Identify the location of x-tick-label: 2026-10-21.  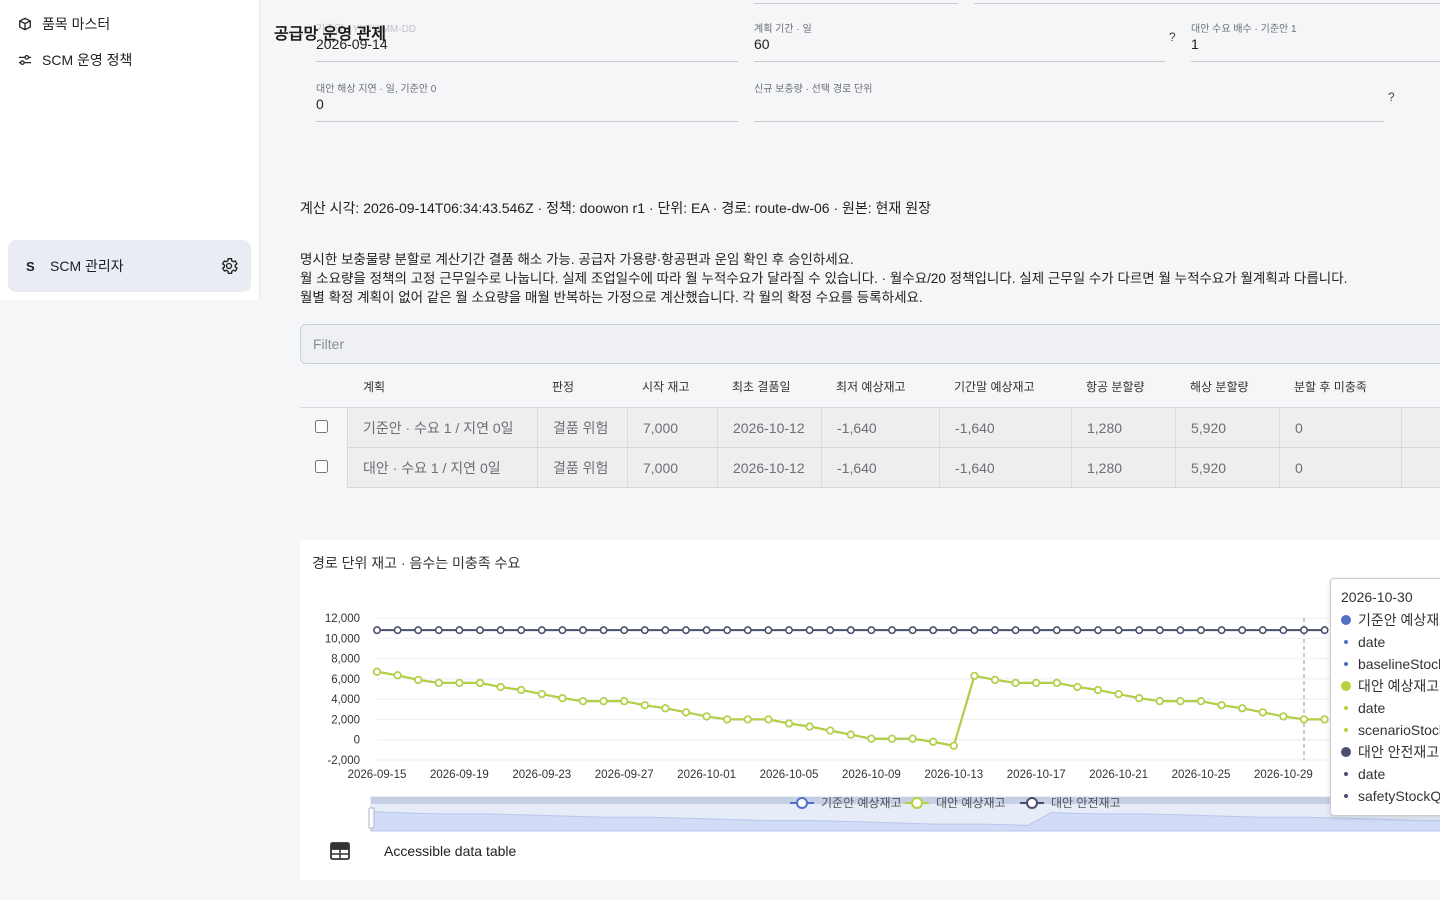
(1118, 775).